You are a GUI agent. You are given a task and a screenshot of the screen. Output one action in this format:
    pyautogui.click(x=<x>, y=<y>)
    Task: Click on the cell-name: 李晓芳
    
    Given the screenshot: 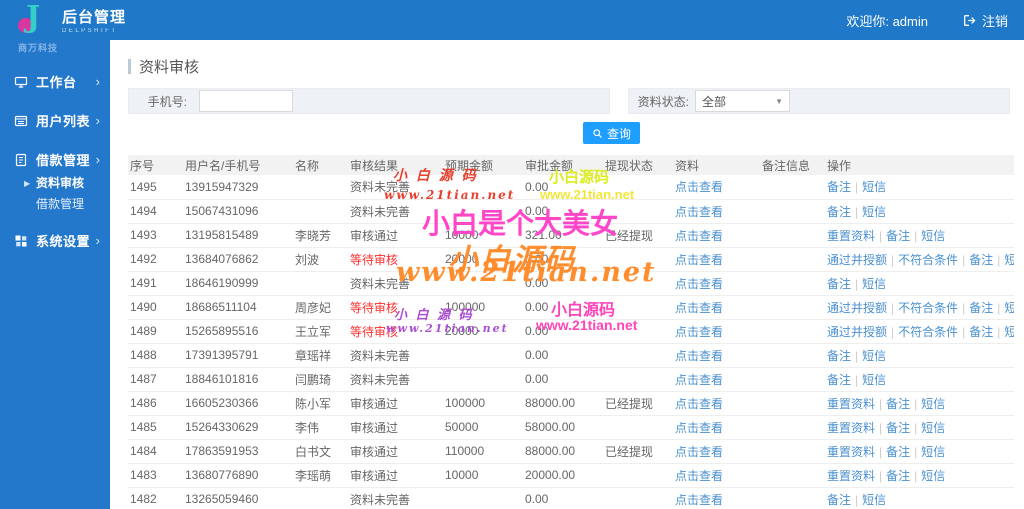 What is the action you would take?
    pyautogui.click(x=320, y=235)
    